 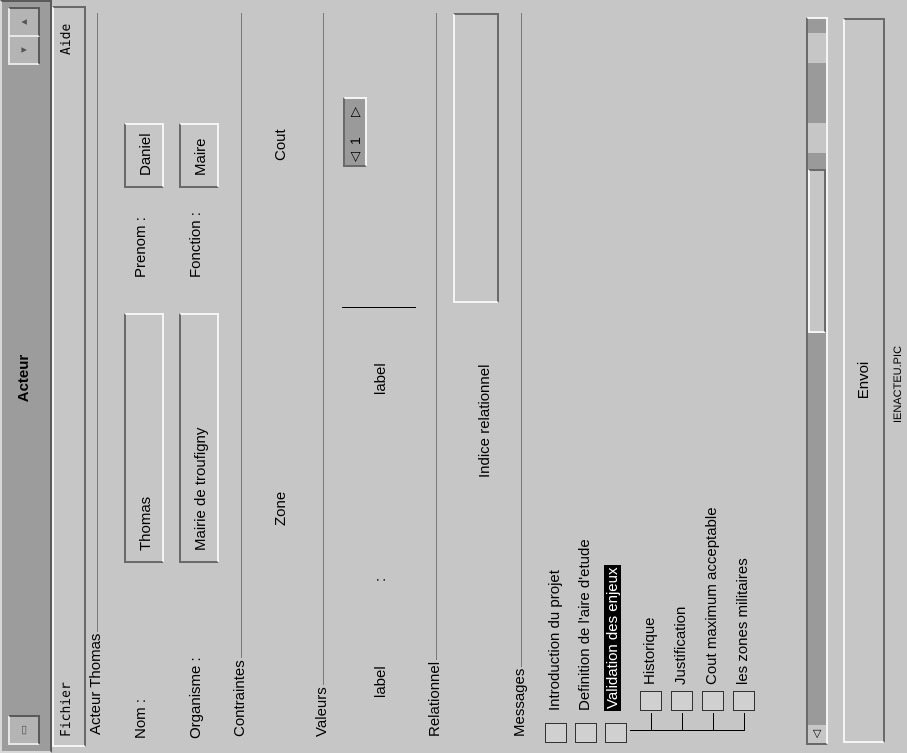 What do you see at coordinates (817, 381) in the screenshot?
I see `messages-scrollbar: ◁` at bounding box center [817, 381].